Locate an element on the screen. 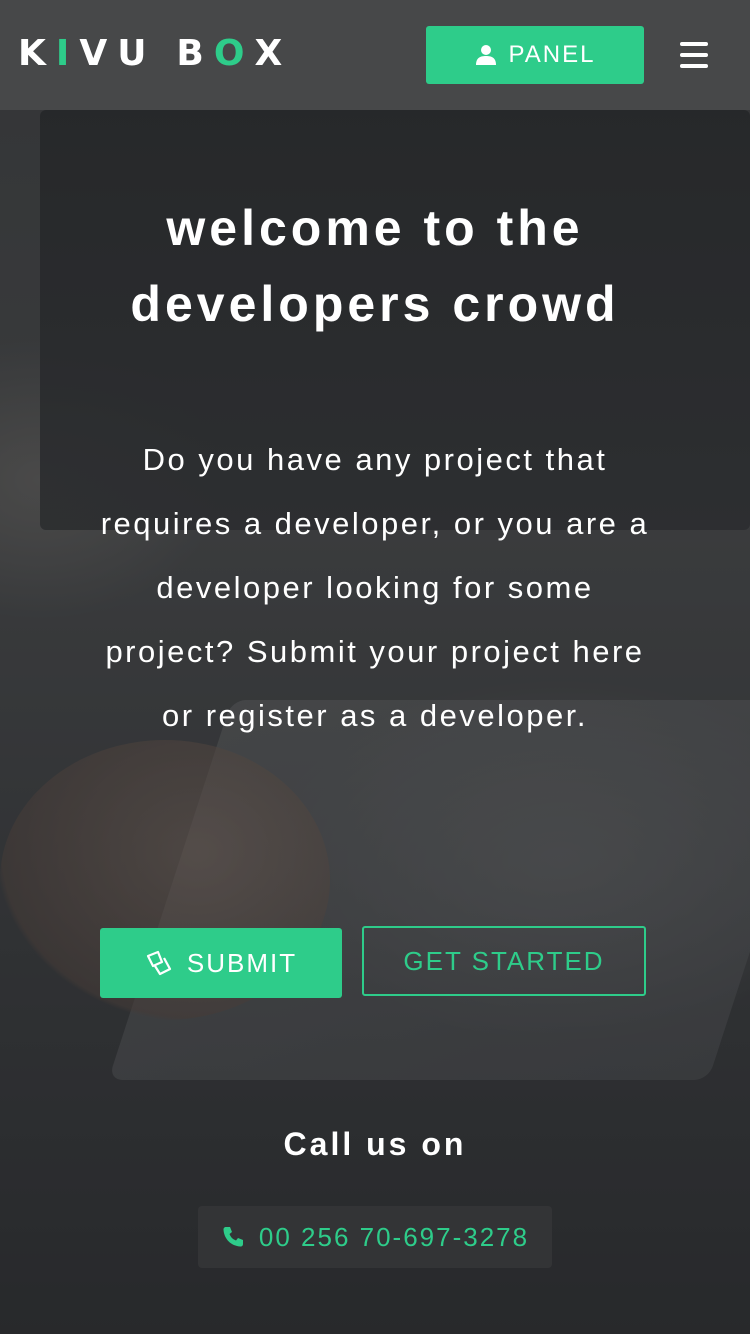 The image size is (750, 1334). panel-button-label: PANEL is located at coordinates (552, 54).